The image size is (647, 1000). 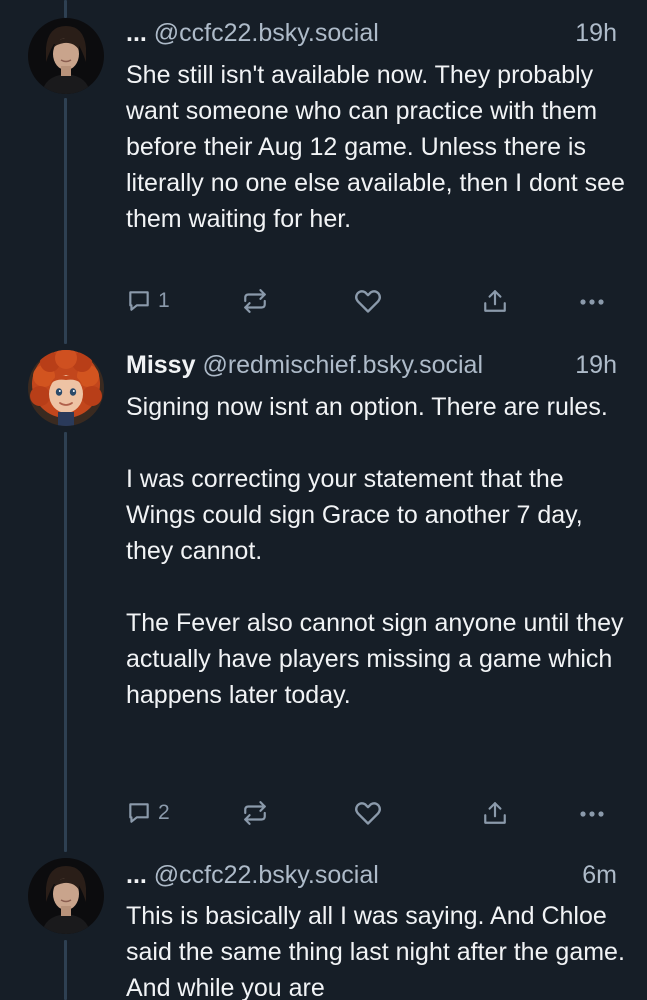 What do you see at coordinates (160, 365) in the screenshot?
I see `author-name: Missy` at bounding box center [160, 365].